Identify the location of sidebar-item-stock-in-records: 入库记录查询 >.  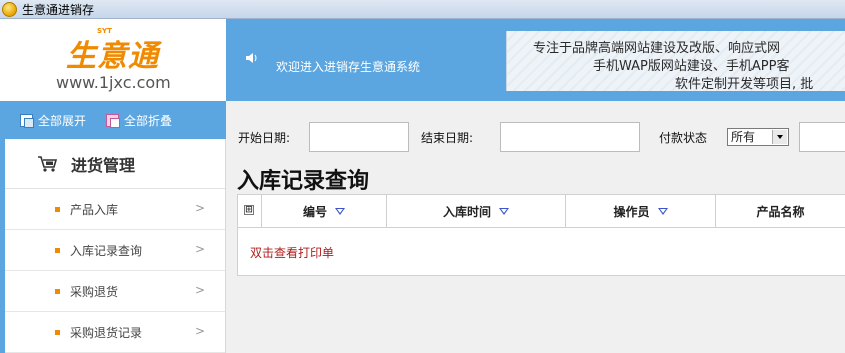
(115, 250).